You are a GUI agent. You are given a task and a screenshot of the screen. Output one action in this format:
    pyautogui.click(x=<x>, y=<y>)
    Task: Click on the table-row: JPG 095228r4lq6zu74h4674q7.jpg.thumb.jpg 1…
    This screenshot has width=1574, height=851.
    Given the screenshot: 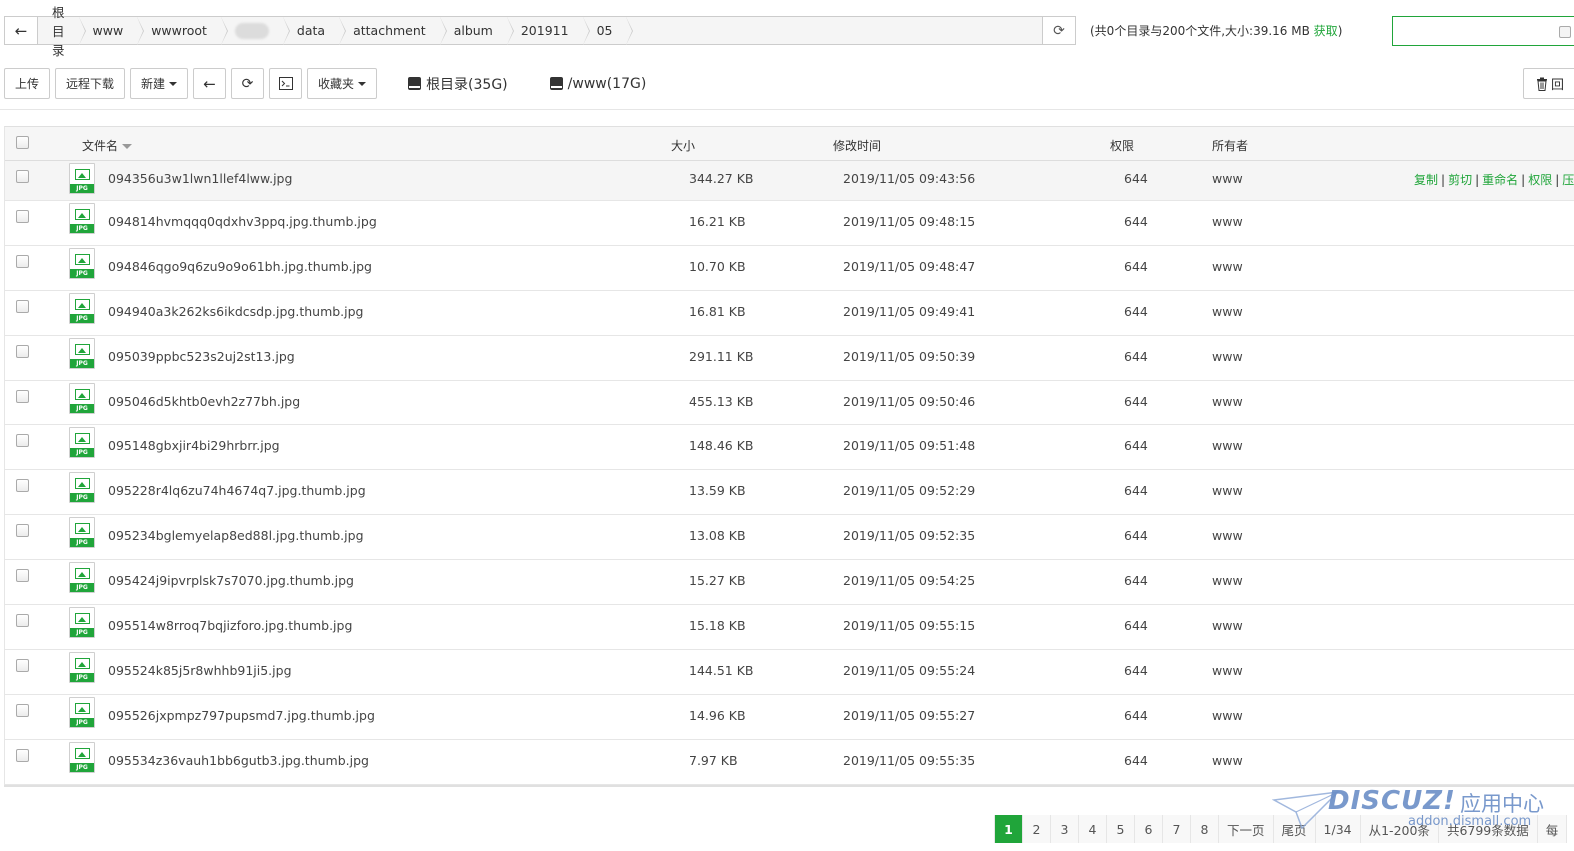 What is the action you would take?
    pyautogui.click(x=789, y=493)
    